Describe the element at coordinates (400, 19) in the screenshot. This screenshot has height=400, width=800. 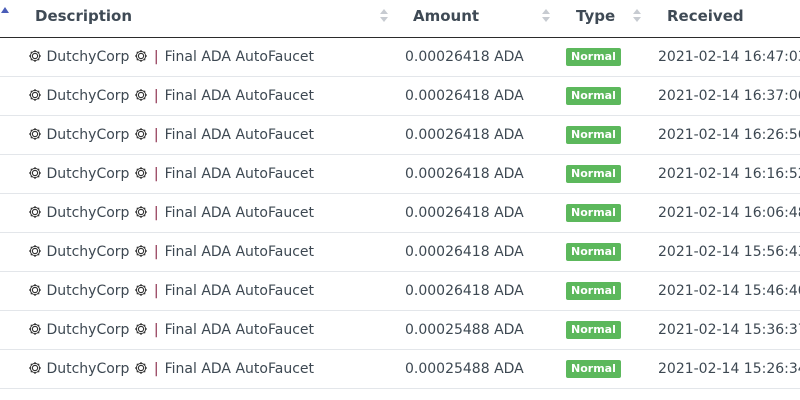
I see `table-header: Description Amount Type Received` at that location.